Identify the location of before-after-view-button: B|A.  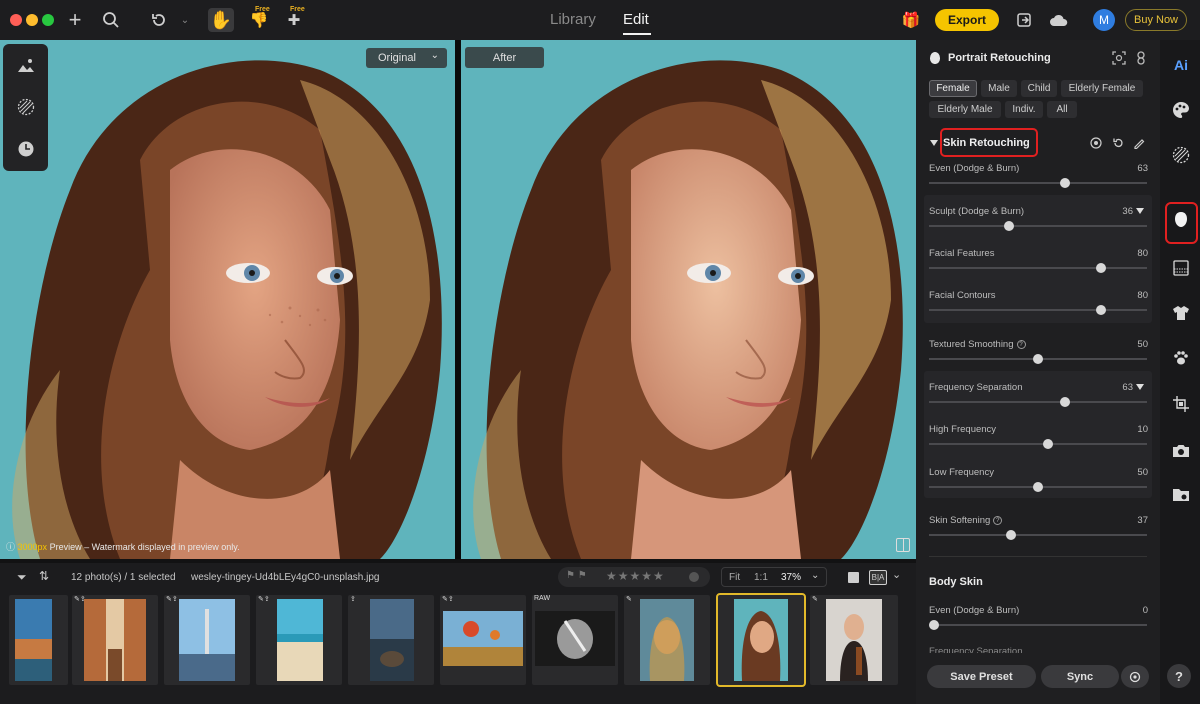
(878, 577).